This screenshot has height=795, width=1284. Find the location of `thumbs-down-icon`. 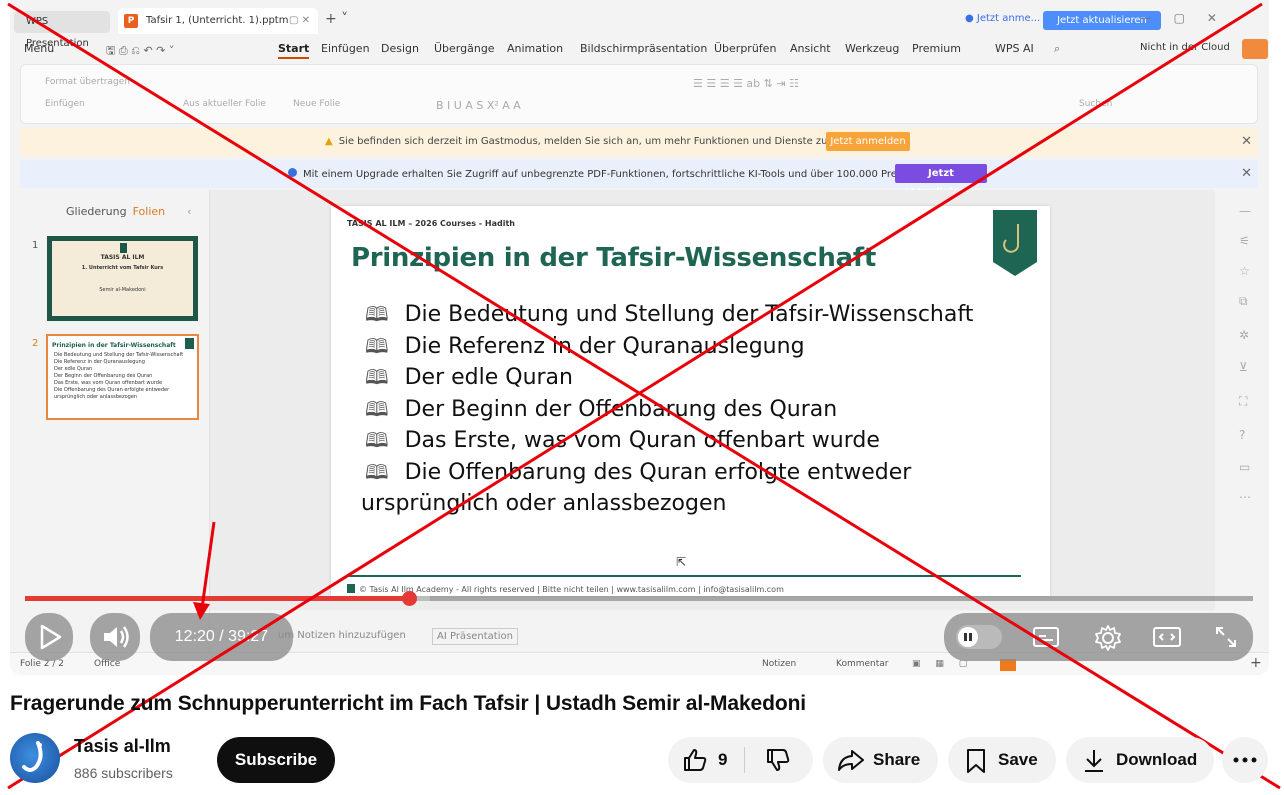

thumbs-down-icon is located at coordinates (778, 760).